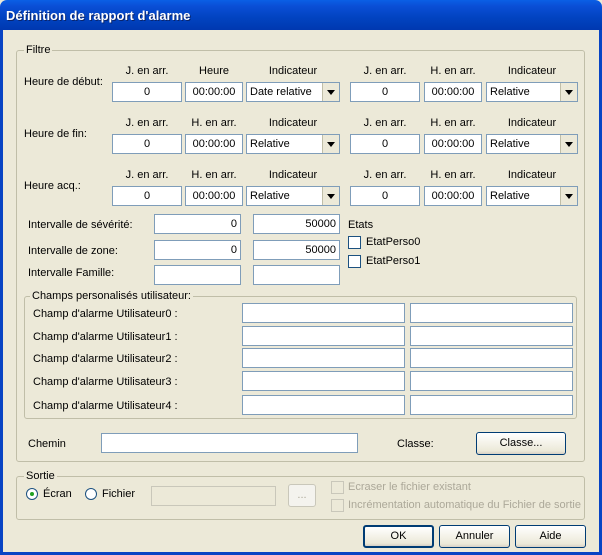 This screenshot has height=555, width=602. I want to click on acq-h-arr-input: 00:00:00, so click(214, 196).